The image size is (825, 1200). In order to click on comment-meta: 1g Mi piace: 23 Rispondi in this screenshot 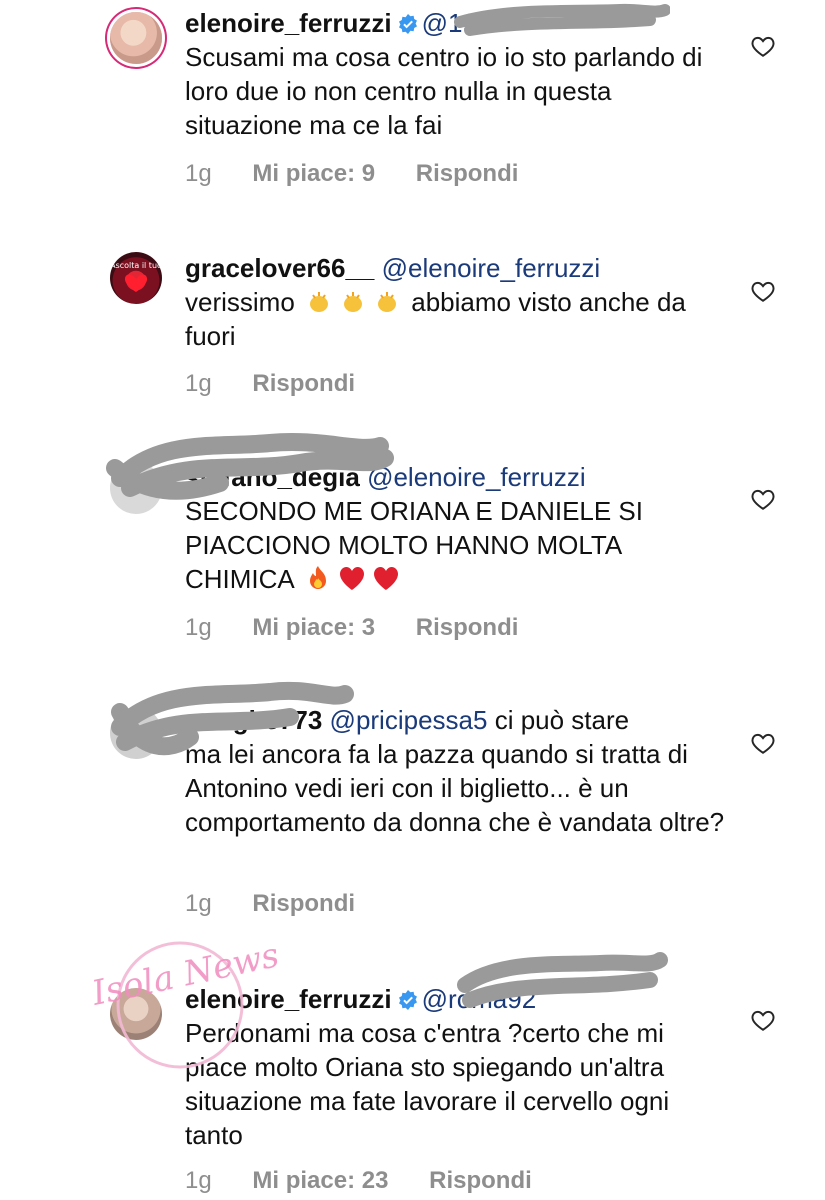, I will do `click(375, 1181)`.